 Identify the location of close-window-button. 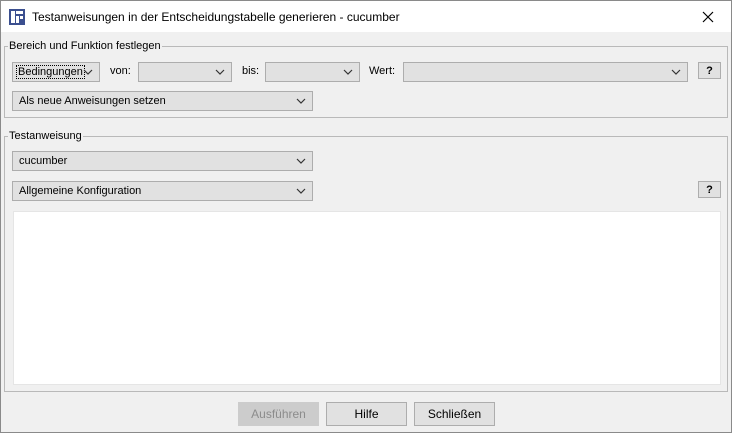
(708, 16).